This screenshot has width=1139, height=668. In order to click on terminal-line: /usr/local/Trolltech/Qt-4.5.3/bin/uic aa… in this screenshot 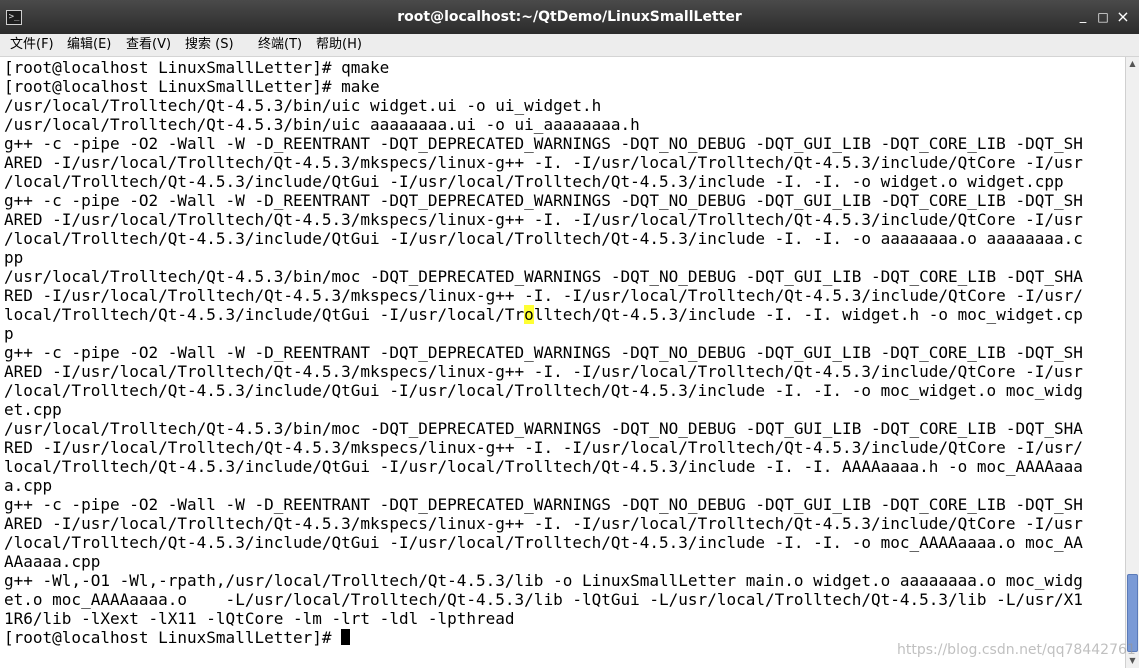, I will do `click(322, 124)`.